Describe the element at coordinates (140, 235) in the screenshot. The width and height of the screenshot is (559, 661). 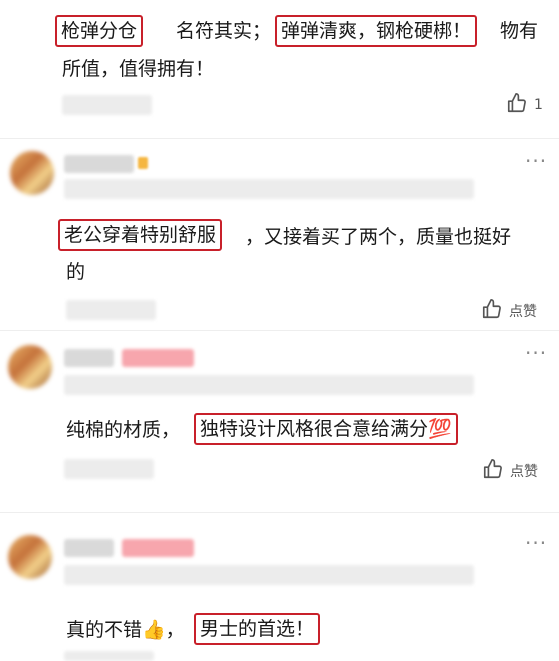
I see `highlight-box: 老公穿着特别舒服` at that location.